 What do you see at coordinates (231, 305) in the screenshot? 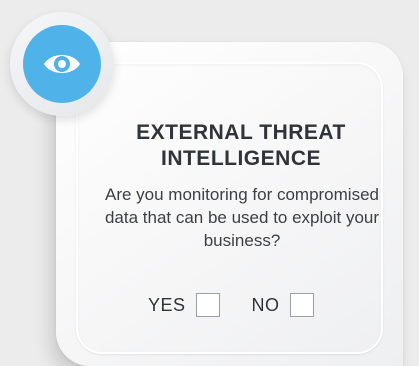
I see `answer-options: YES NO` at bounding box center [231, 305].